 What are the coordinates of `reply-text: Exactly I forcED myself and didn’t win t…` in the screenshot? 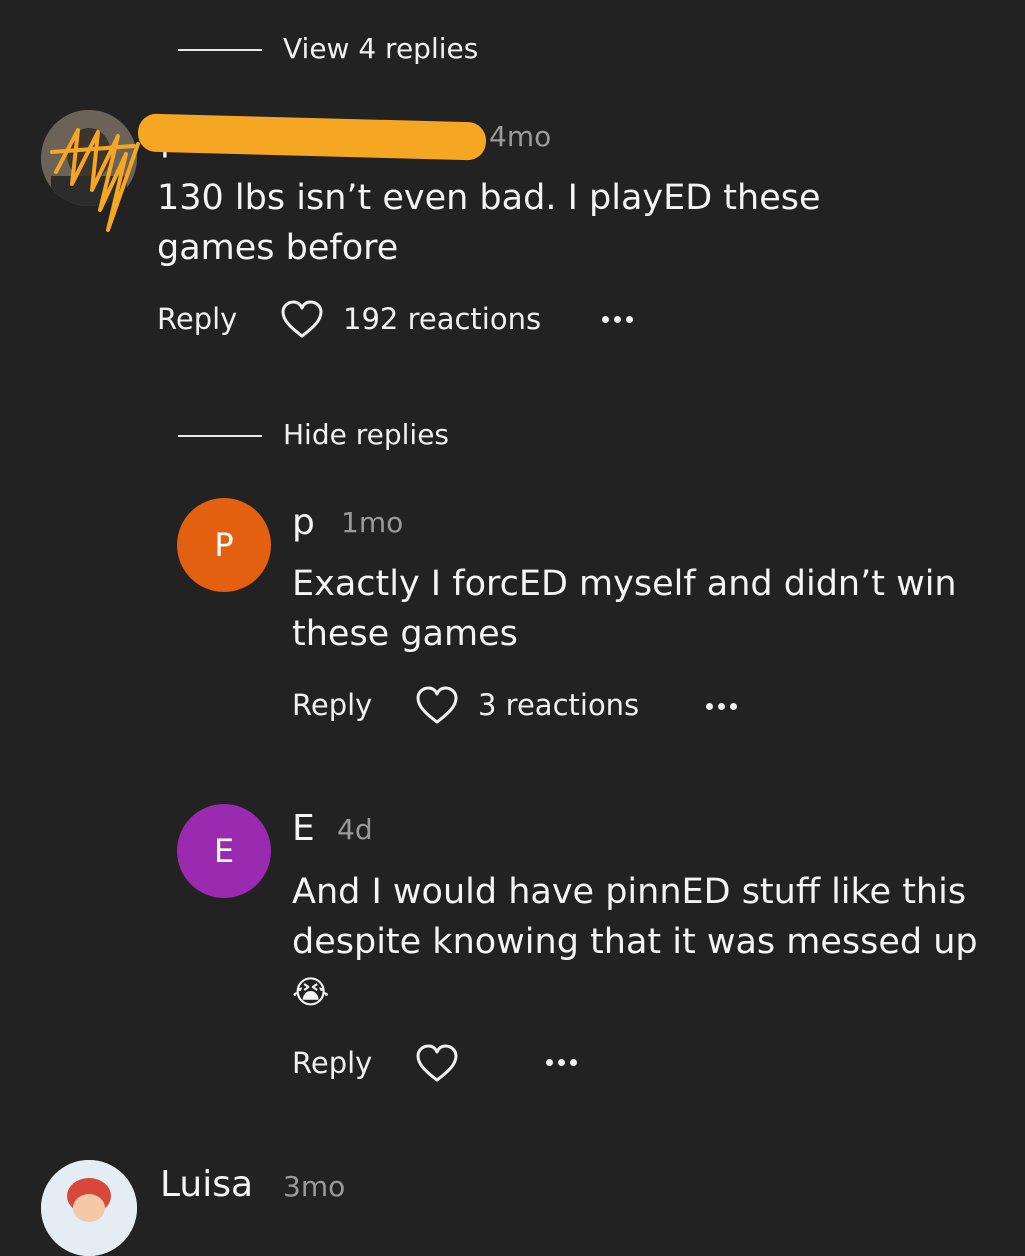 It's located at (624, 609).